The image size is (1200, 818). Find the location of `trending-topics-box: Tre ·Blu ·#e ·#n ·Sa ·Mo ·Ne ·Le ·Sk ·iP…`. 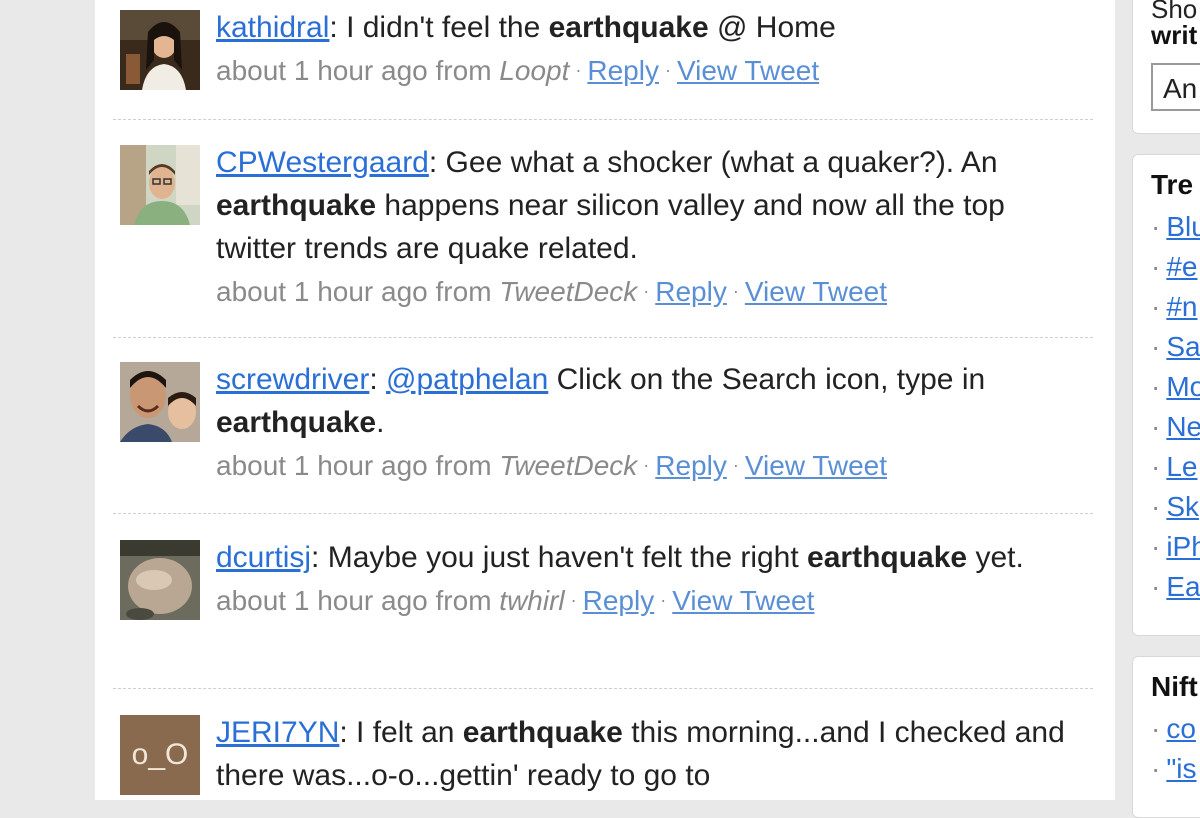

trending-topics-box: Tre ·Blu ·#e ·#n ·Sa ·Mo ·Ne ·Le ·Sk ·iP… is located at coordinates (1166, 395).